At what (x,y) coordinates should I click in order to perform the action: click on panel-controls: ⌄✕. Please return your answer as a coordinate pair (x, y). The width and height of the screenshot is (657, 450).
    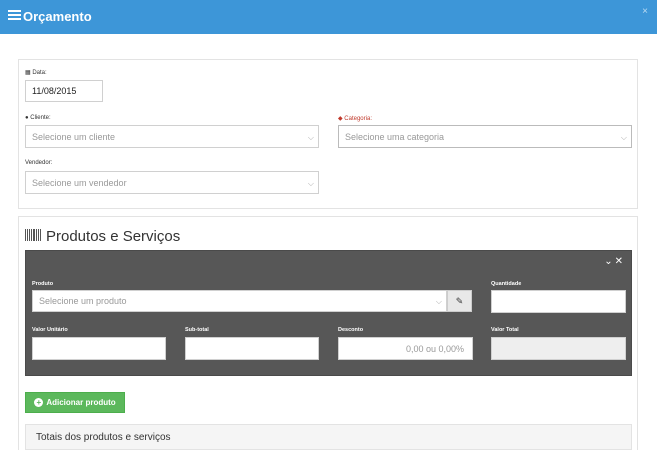
    Looking at the image, I should click on (614, 261).